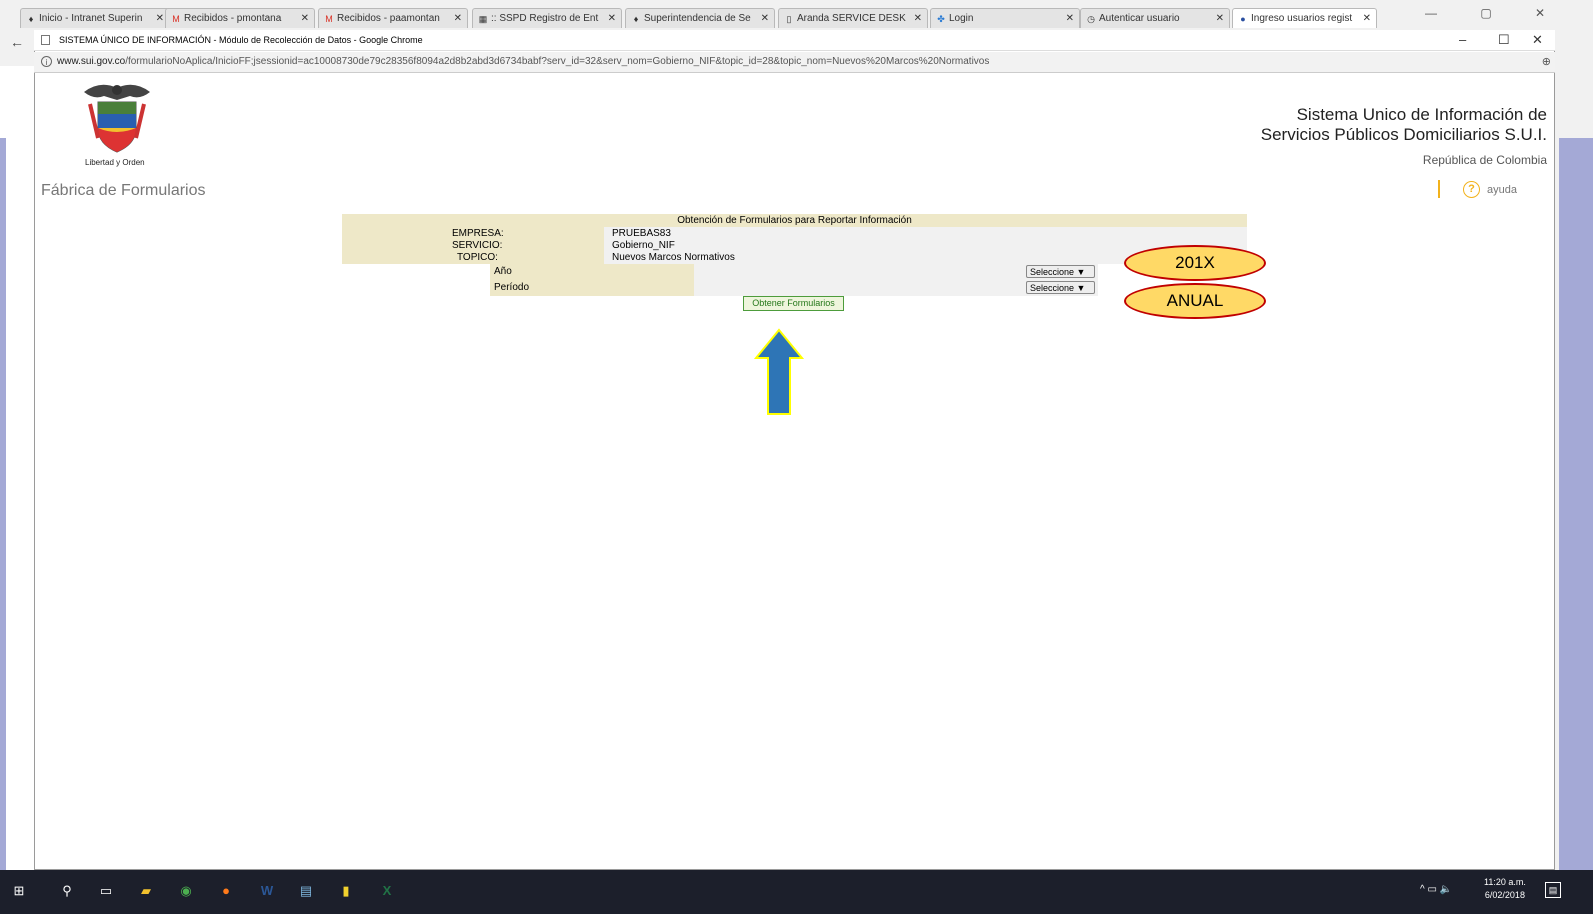 This screenshot has height=914, width=1593. I want to click on notification-icon: ▤, so click(1553, 890).